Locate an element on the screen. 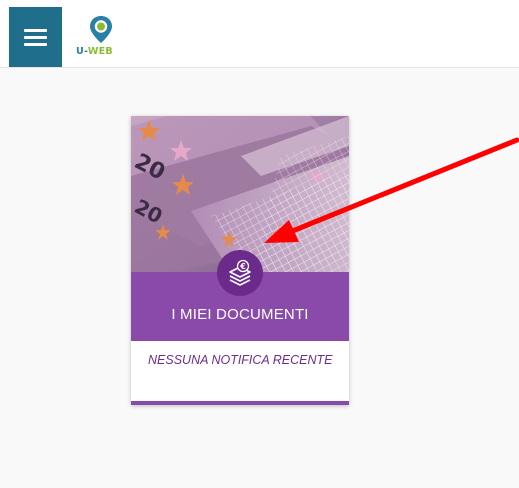 Image resolution: width=519 pixels, height=488 pixels. logo-text-web: WEB is located at coordinates (100, 51).